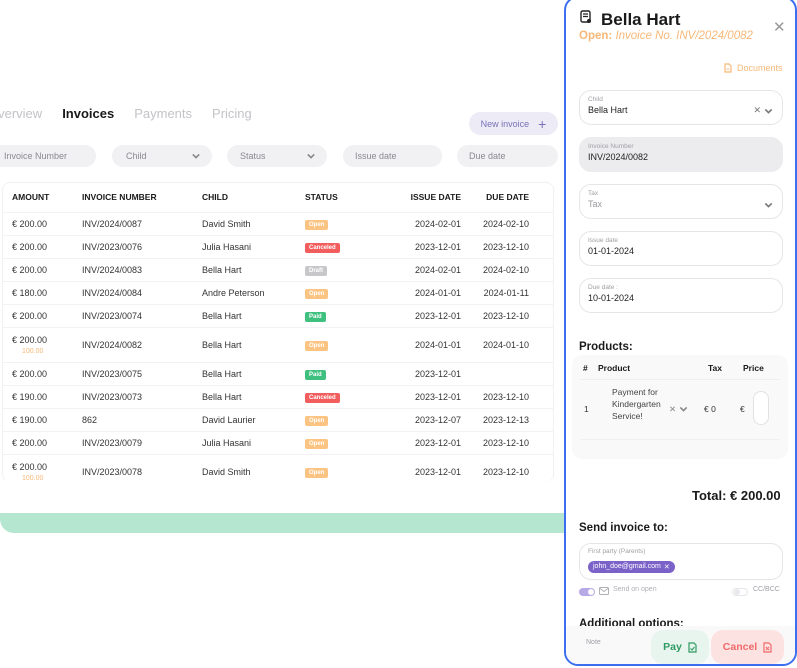 The image size is (797, 668). I want to click on invoice-number-field: Invoice Number INV/2024/0082, so click(681, 154).